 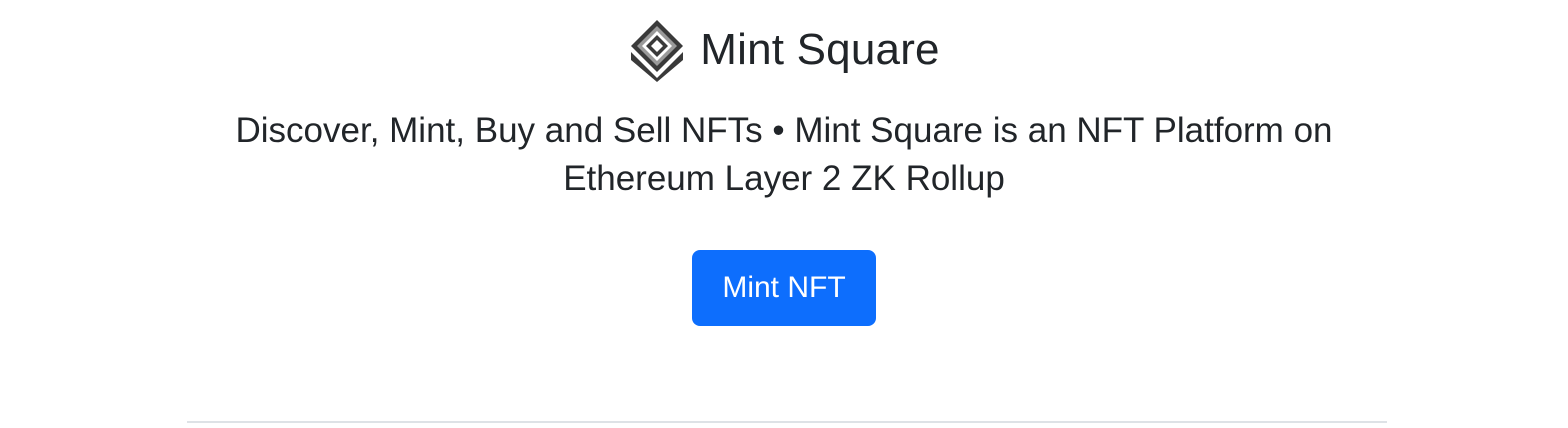 What do you see at coordinates (820, 49) in the screenshot?
I see `brand-name: Mint Square` at bounding box center [820, 49].